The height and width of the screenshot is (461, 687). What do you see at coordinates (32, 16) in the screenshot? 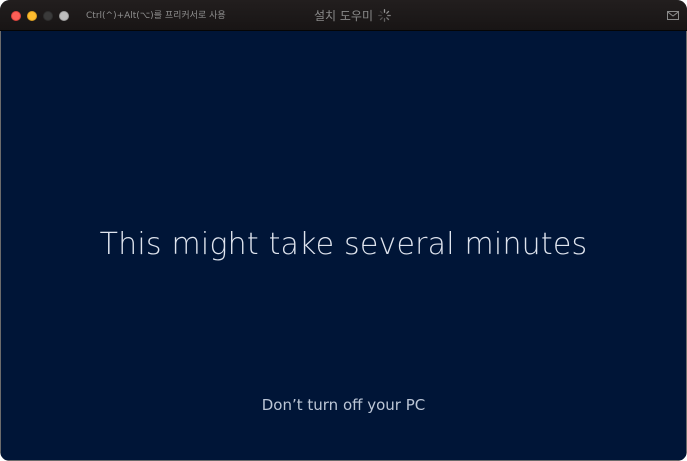
I see `minimize-window-button` at bounding box center [32, 16].